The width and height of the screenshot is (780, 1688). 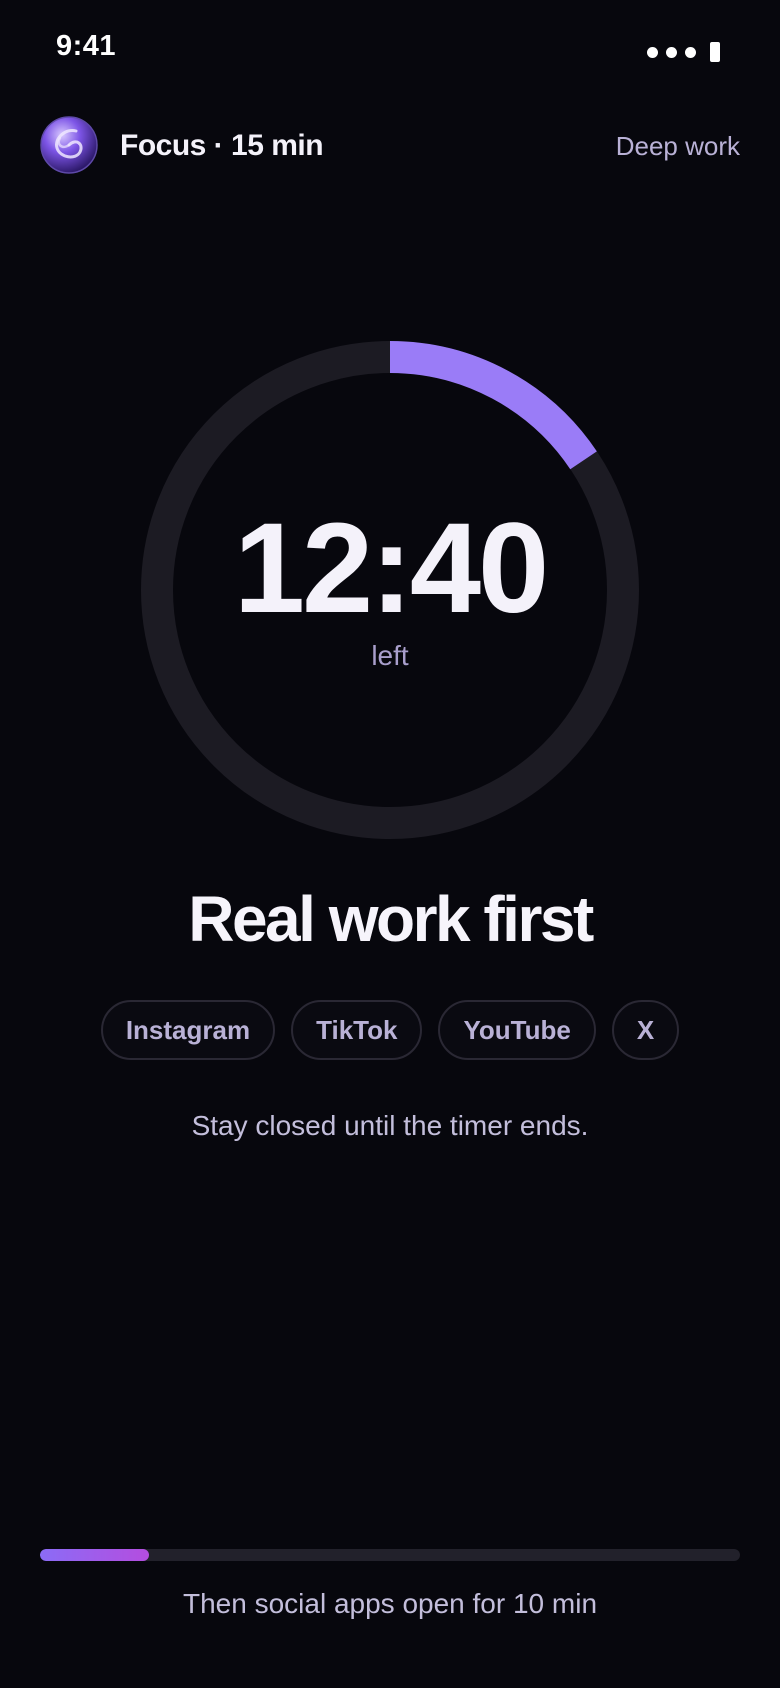 I want to click on blocked-apps-note: Stay closed until the timer ends., so click(x=390, y=1125).